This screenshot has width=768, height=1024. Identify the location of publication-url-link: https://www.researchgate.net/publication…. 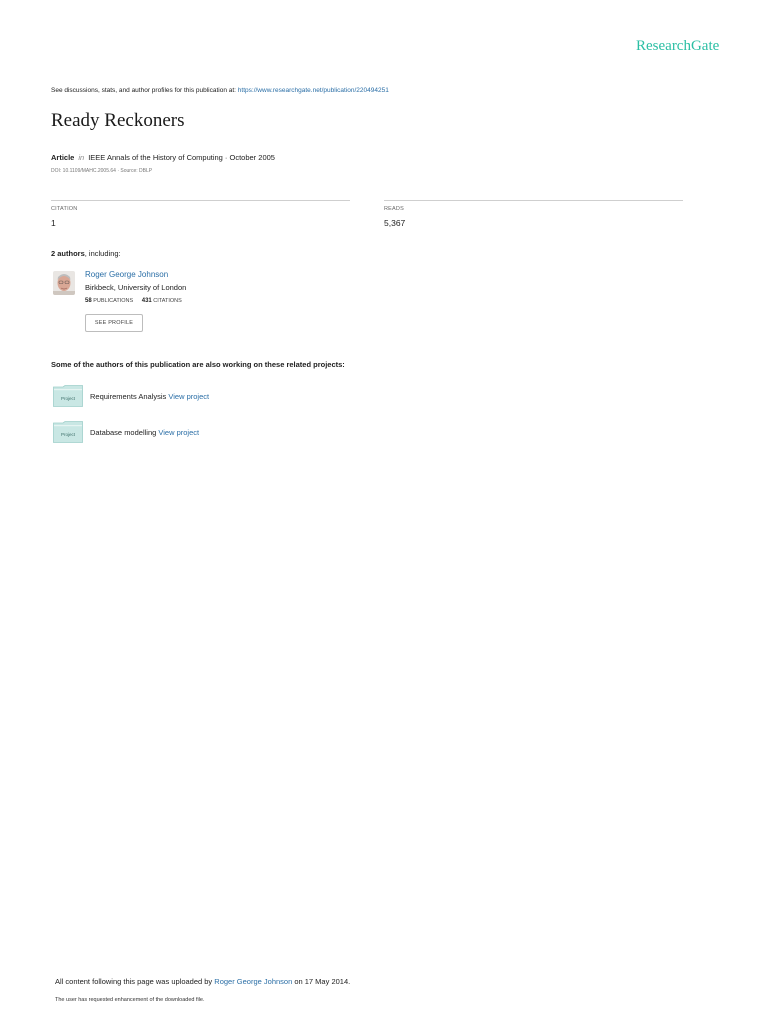
(313, 90).